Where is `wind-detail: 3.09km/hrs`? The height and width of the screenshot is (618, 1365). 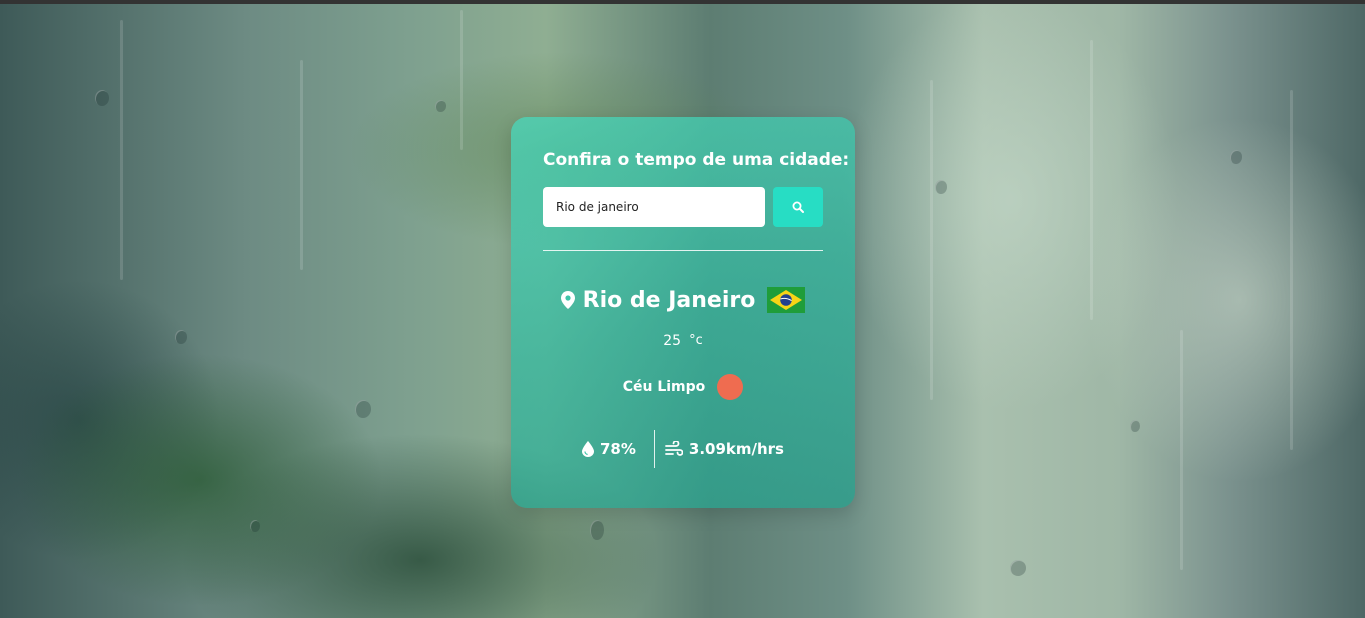 wind-detail: 3.09km/hrs is located at coordinates (724, 449).